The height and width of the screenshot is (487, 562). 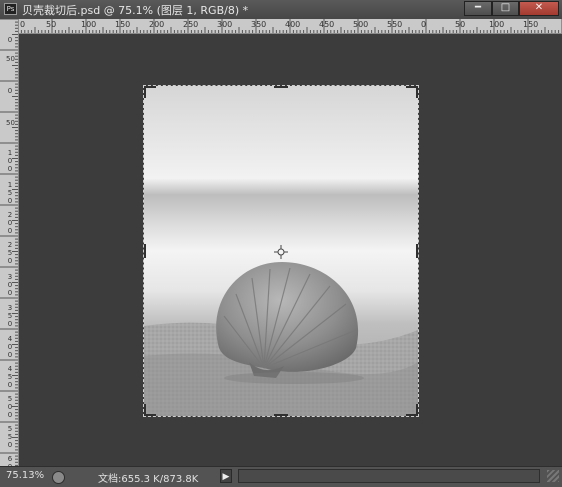 I want to click on center-crosshair-icon, so click(x=281, y=252).